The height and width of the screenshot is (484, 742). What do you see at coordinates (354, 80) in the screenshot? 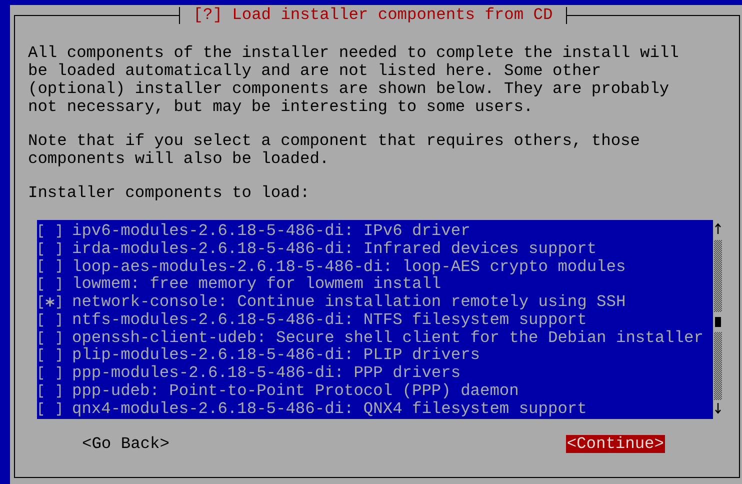
I see `dialog-text: All components of the installer needed to complete the install will be loaded automatically and are not listed here. Some other (optional) installer components are shown below. They are probably not necessary, but may be interesting to some users.` at bounding box center [354, 80].